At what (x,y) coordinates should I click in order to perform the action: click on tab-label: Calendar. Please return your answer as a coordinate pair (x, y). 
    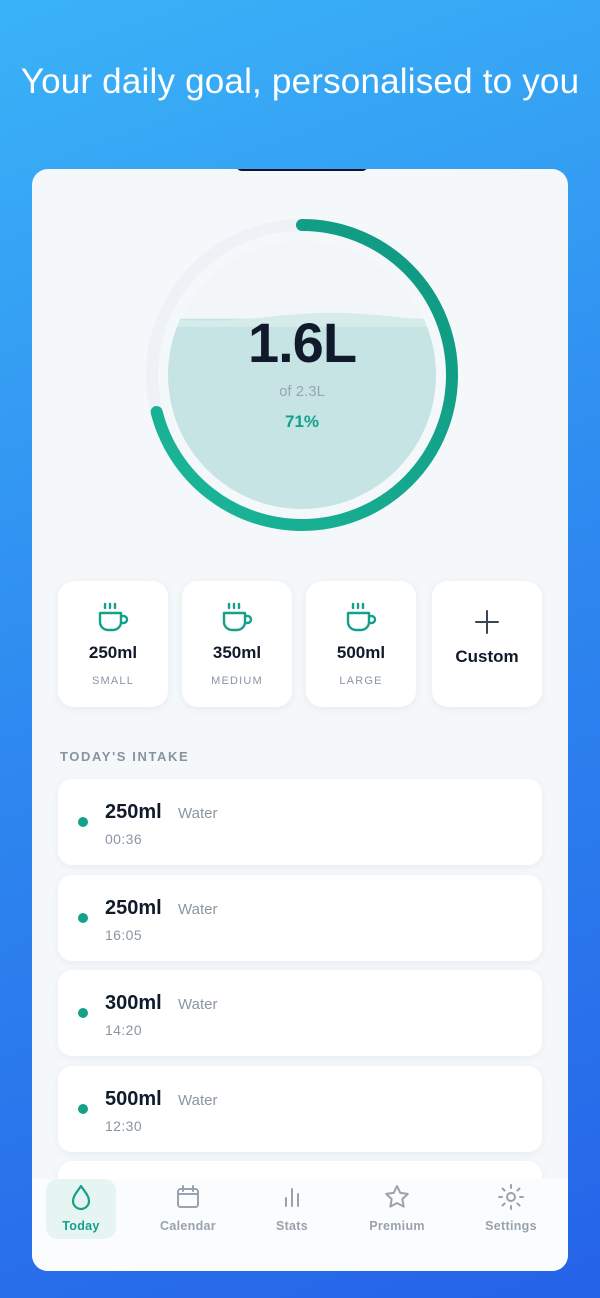
    Looking at the image, I should click on (188, 1226).